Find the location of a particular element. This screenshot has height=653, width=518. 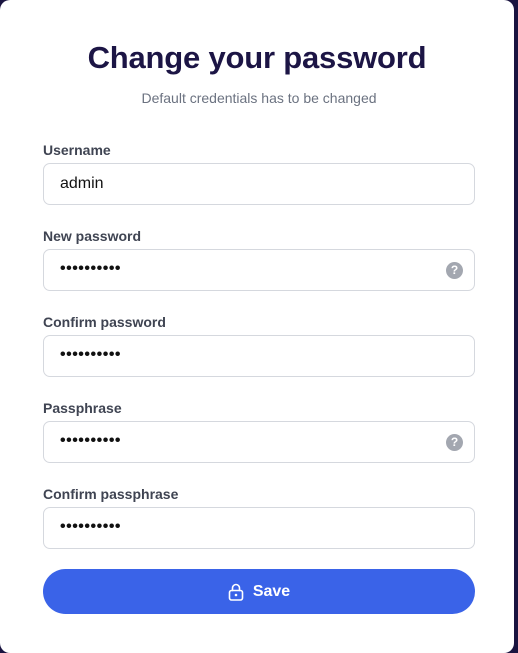

confirm-password-value: •••••••••• is located at coordinates (91, 354).